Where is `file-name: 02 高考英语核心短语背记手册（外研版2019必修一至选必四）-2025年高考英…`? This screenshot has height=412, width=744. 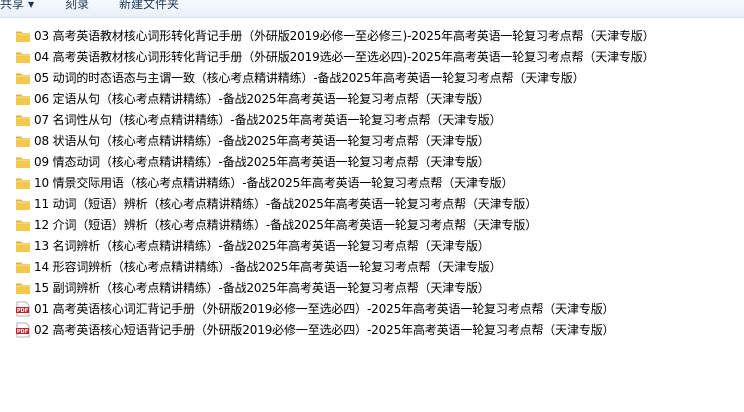 file-name: 02 高考英语核心短语背记手册（外研版2019必修一至选必四）-2025年高考英… is located at coordinates (324, 329).